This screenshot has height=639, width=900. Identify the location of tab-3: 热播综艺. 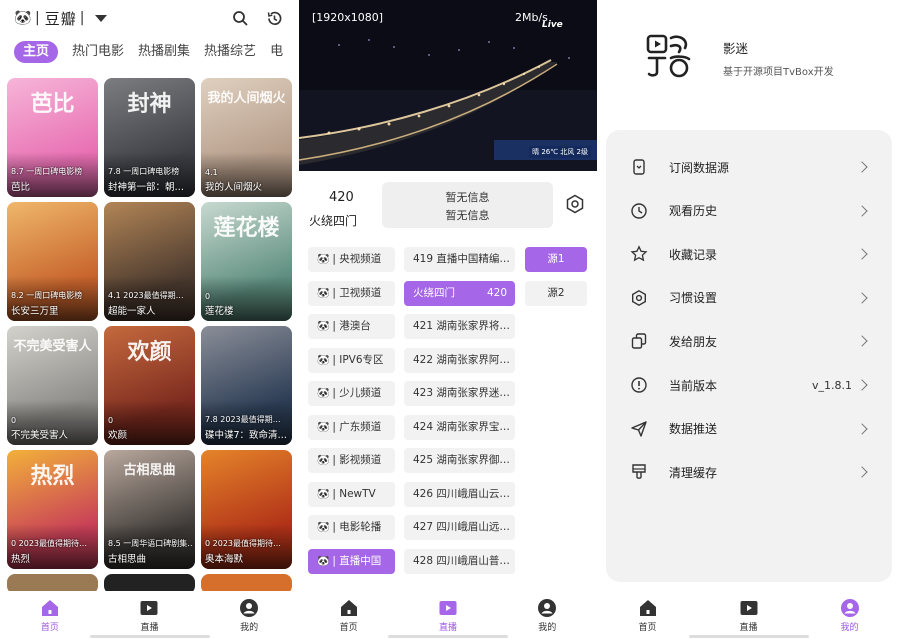
(230, 52).